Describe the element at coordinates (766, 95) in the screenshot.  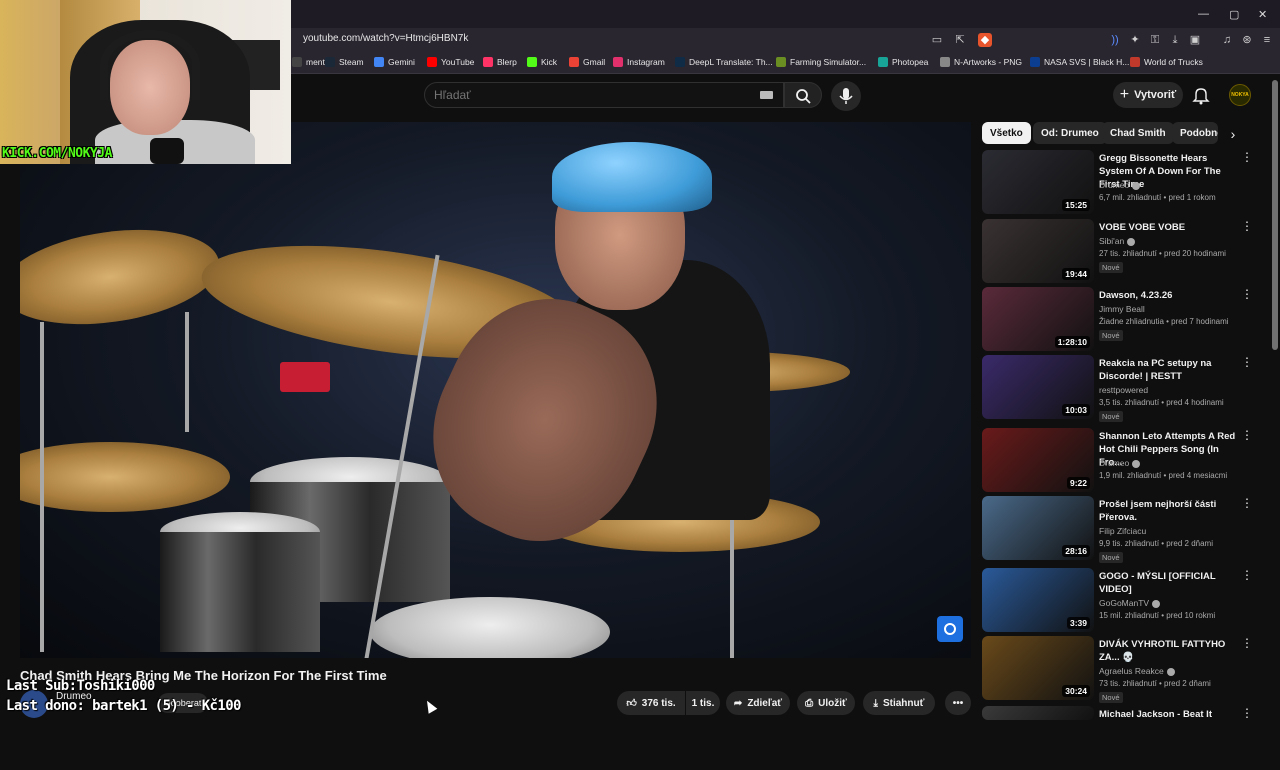
I see `keyboard-icon` at that location.